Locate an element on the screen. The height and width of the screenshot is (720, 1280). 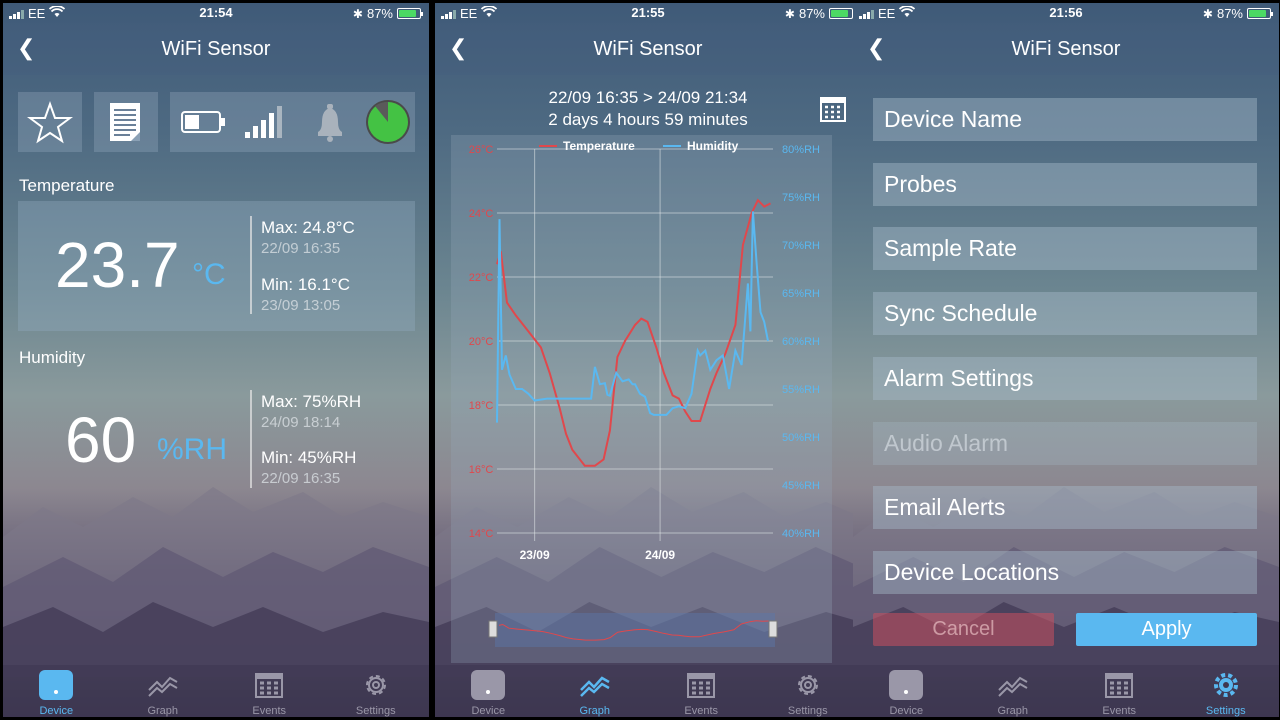
legend-label: Humidity is located at coordinates (713, 146).